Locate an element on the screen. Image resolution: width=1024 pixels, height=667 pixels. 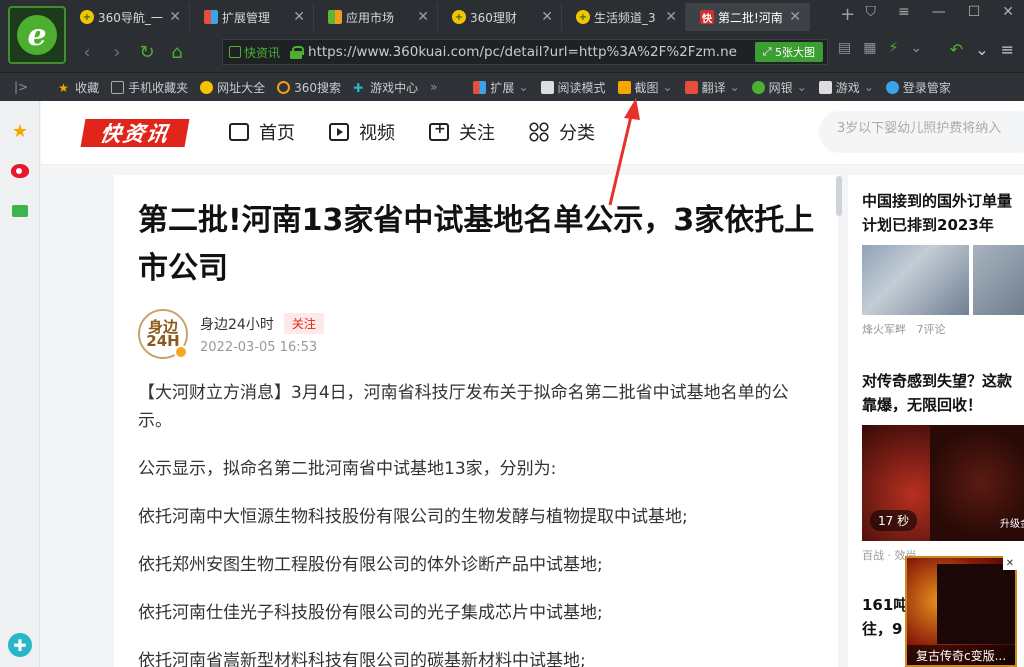
lock-icon is located at coordinates (297, 52).